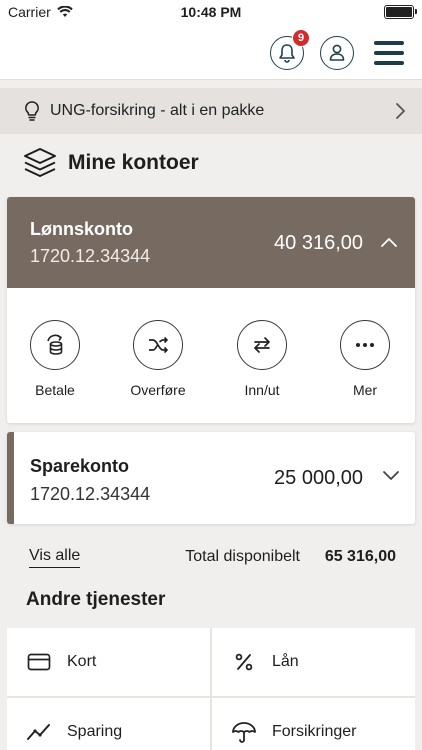 The image size is (422, 750). I want to click on accounts-summary: Vis alle Total disponibelt 65 316,00, so click(211, 559).